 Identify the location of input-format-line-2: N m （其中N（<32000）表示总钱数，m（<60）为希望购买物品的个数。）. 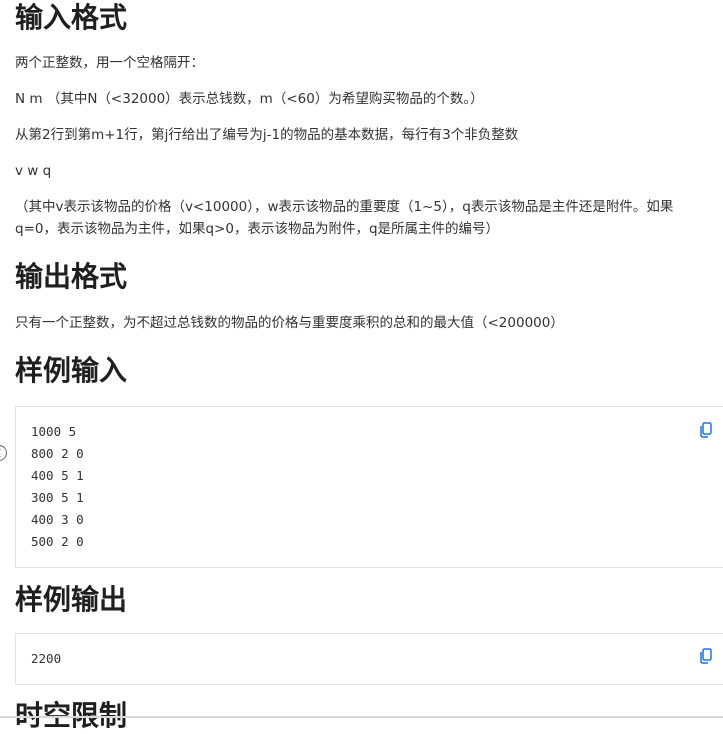
(249, 99).